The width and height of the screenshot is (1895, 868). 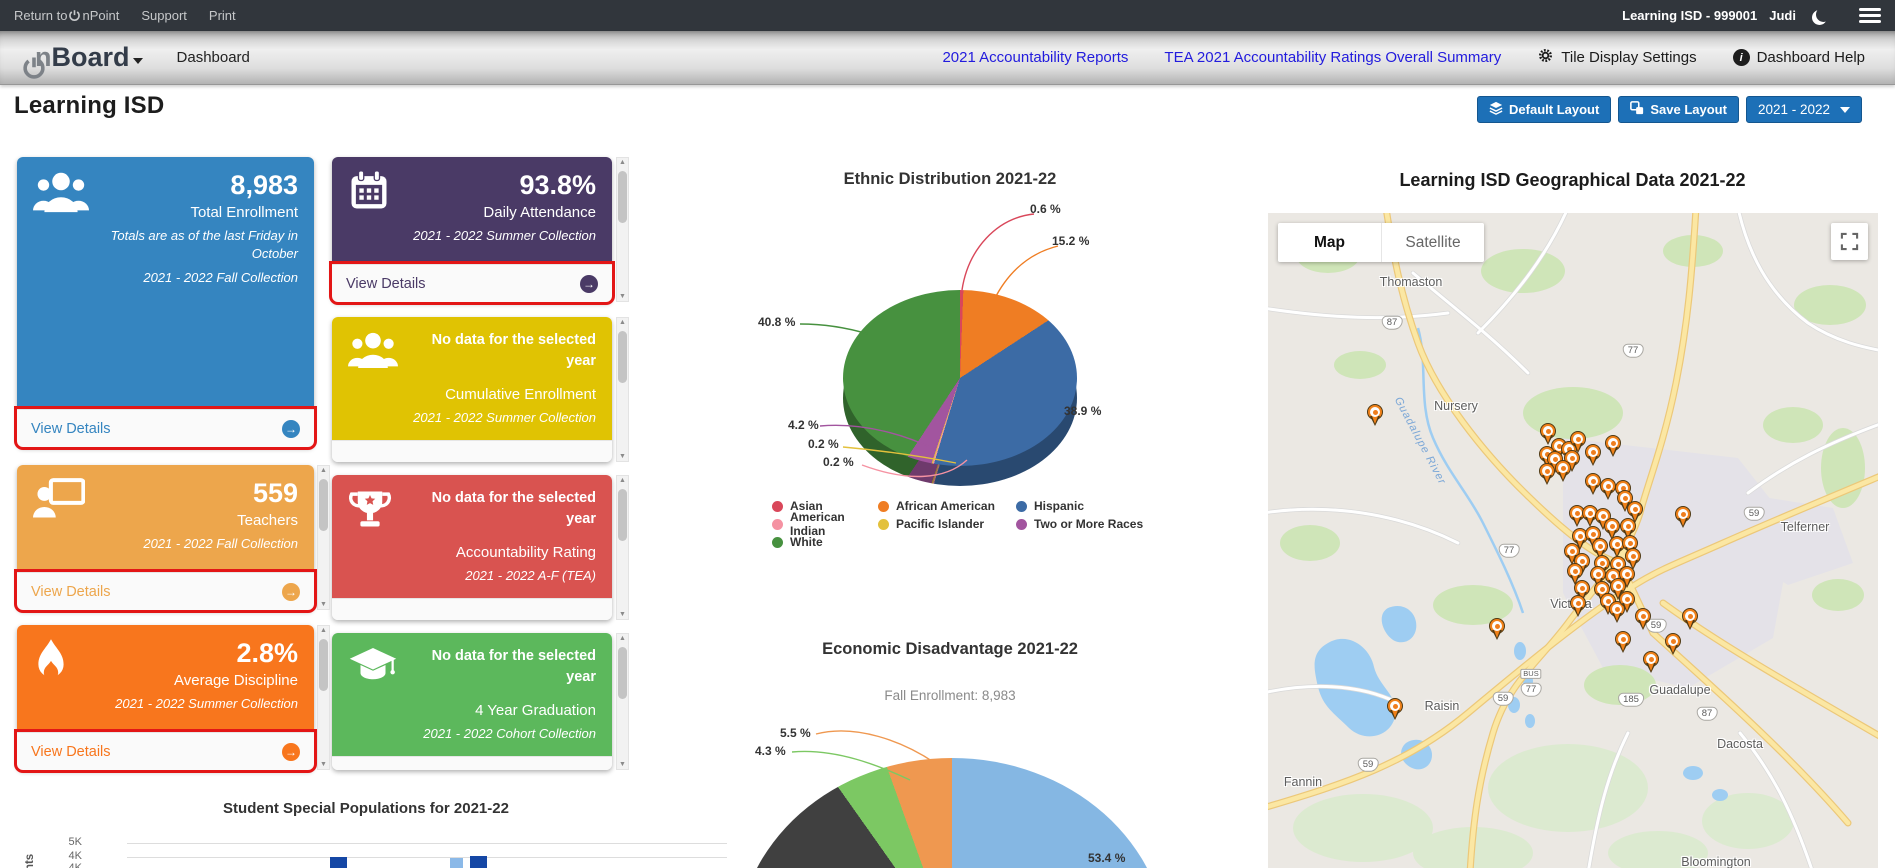 I want to click on legend-item: African American, so click(x=947, y=506).